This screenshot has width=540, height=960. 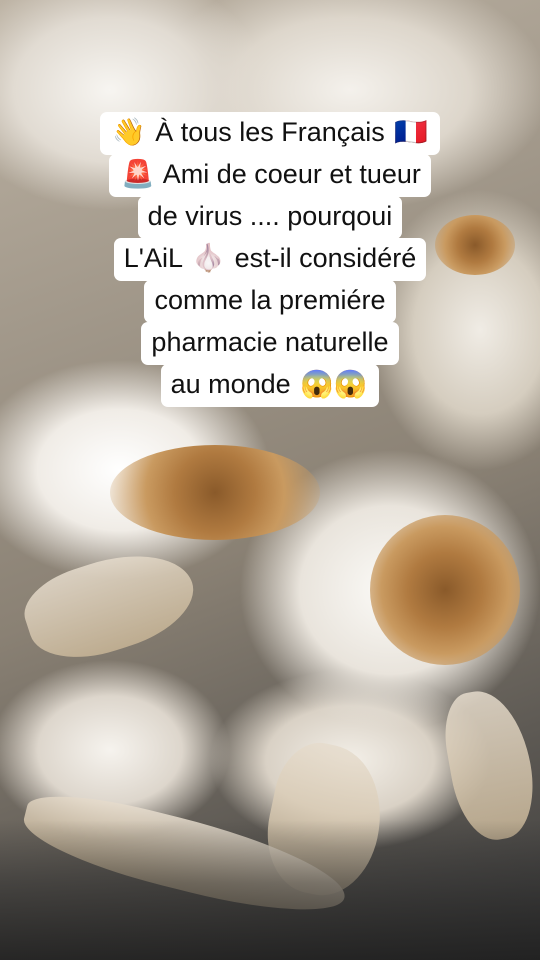 I want to click on caption-line-5: comme la premiére, so click(x=270, y=301).